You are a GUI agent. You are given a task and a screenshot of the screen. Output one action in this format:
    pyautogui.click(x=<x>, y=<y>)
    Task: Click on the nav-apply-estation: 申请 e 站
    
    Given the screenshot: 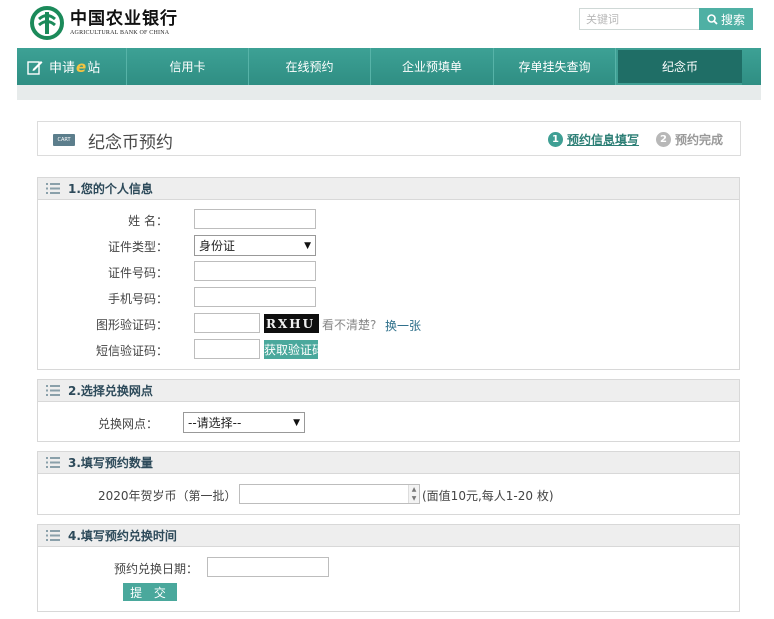 What is the action you would take?
    pyautogui.click(x=72, y=66)
    